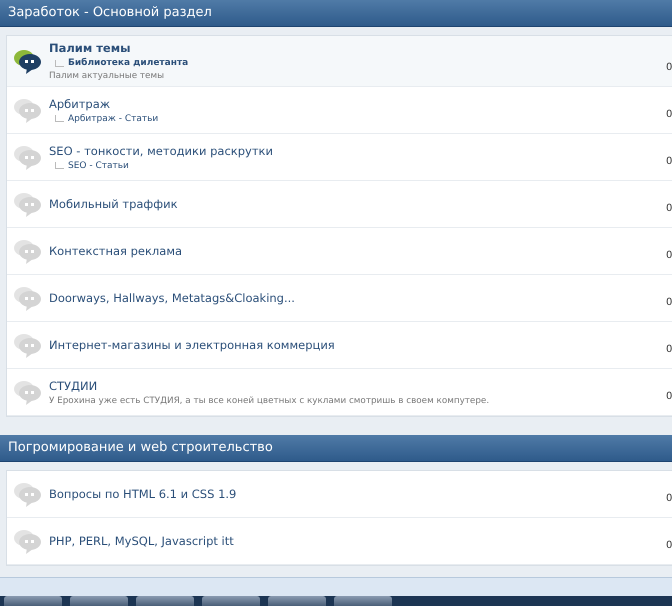 Image resolution: width=672 pixels, height=606 pixels. I want to click on forum-link: СТУДИИ, so click(357, 385).